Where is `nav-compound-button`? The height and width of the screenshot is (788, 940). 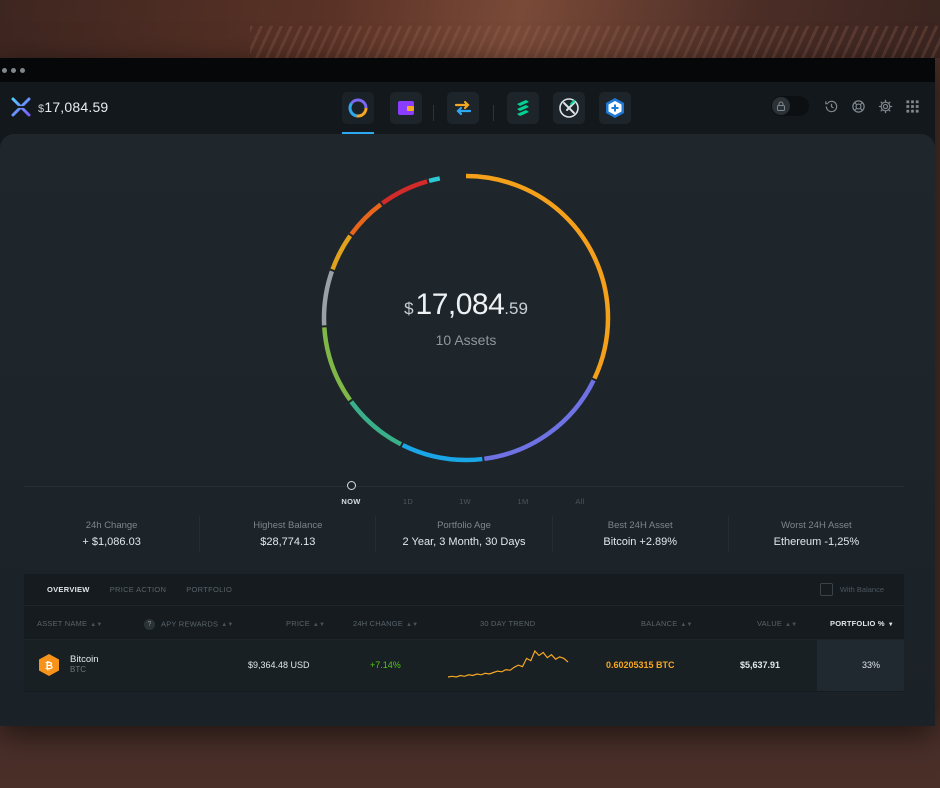 nav-compound-button is located at coordinates (523, 108).